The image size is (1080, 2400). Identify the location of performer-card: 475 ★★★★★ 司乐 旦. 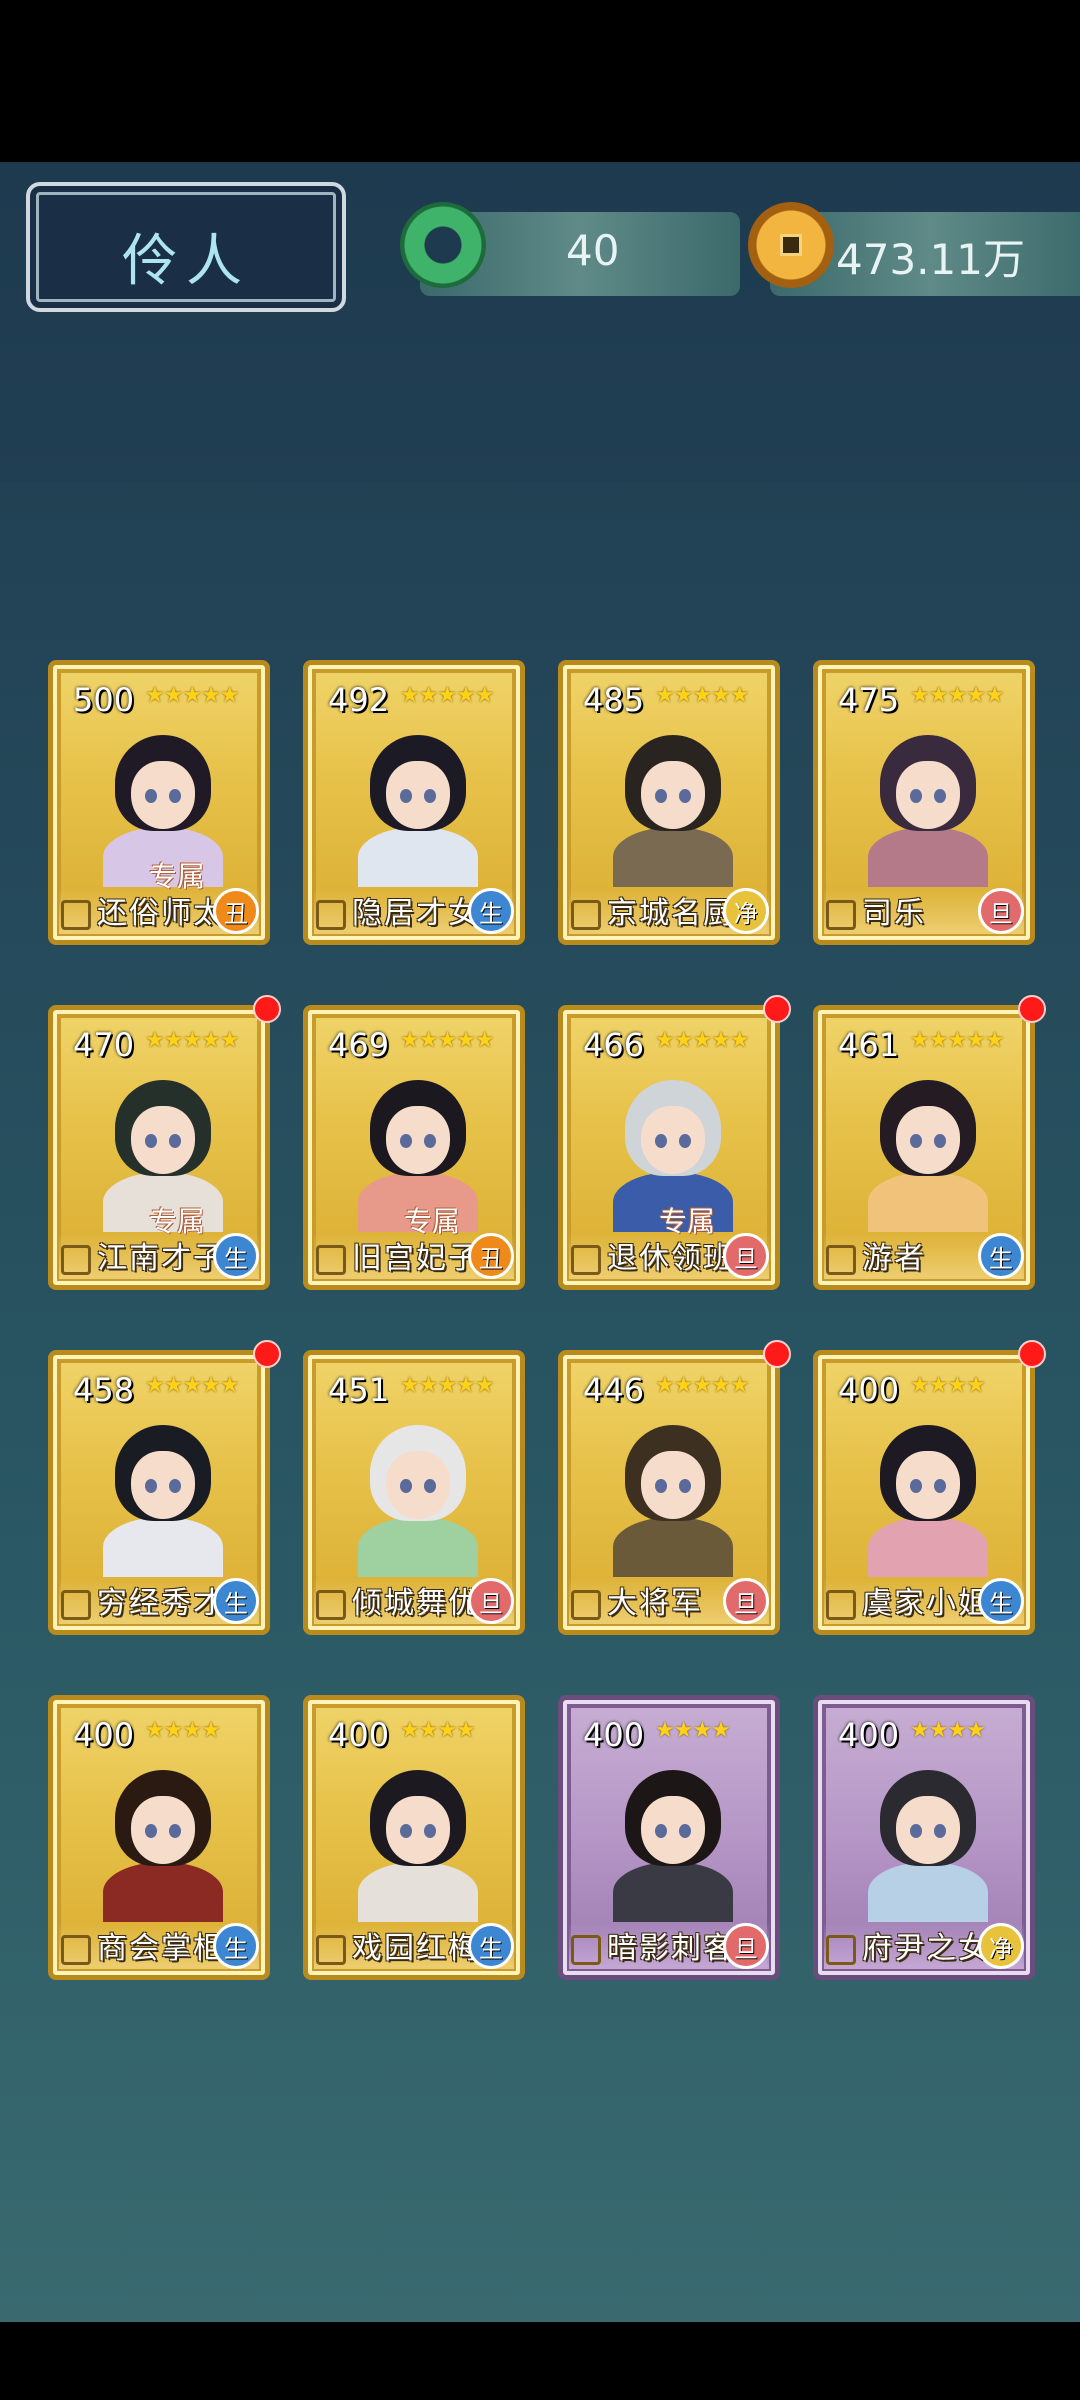
(924, 802).